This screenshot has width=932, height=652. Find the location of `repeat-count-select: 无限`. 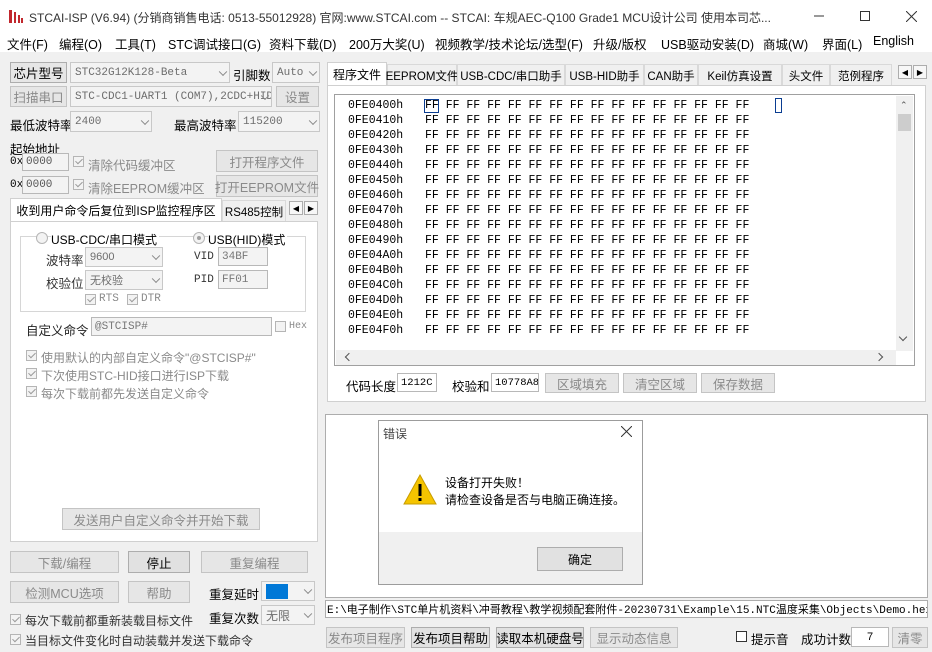

repeat-count-select: 无限 is located at coordinates (288, 615).